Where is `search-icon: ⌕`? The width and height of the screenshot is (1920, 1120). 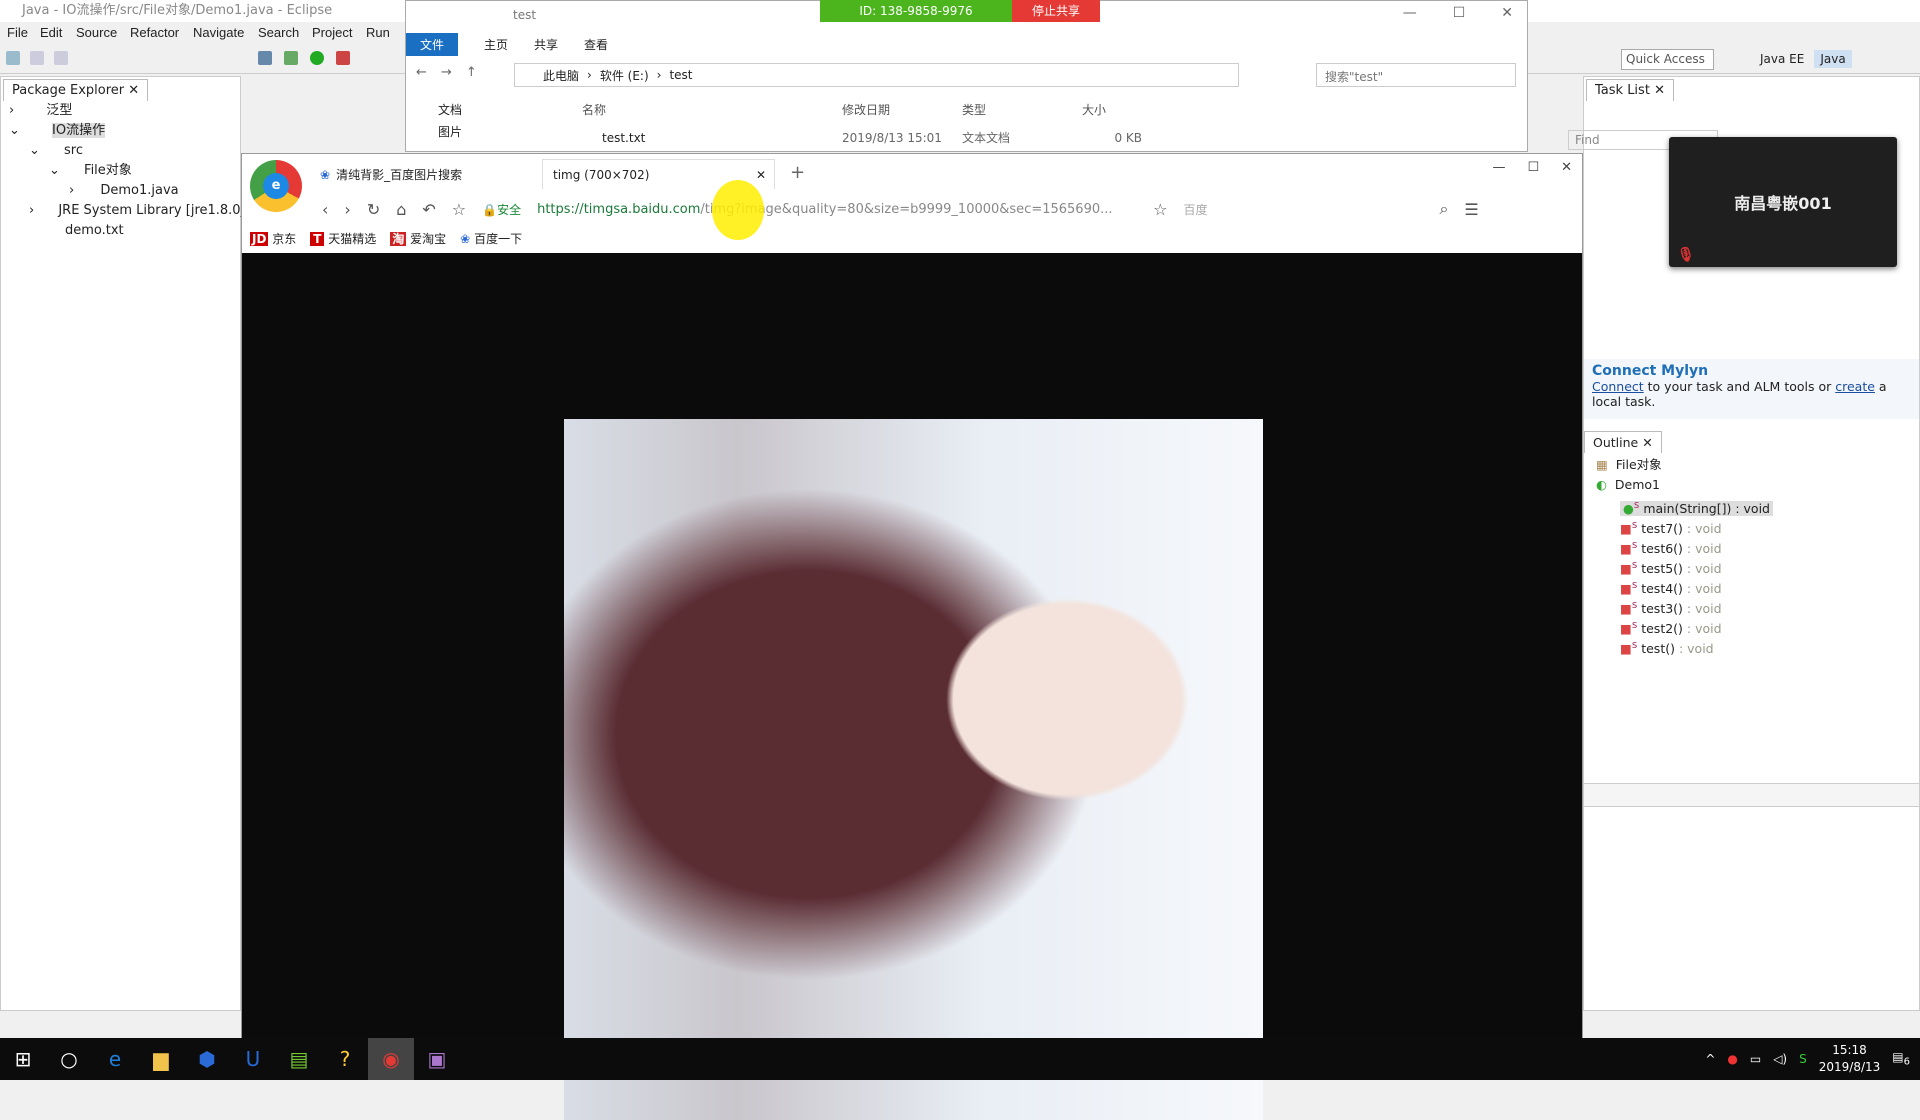 search-icon: ⌕ is located at coordinates (1443, 209).